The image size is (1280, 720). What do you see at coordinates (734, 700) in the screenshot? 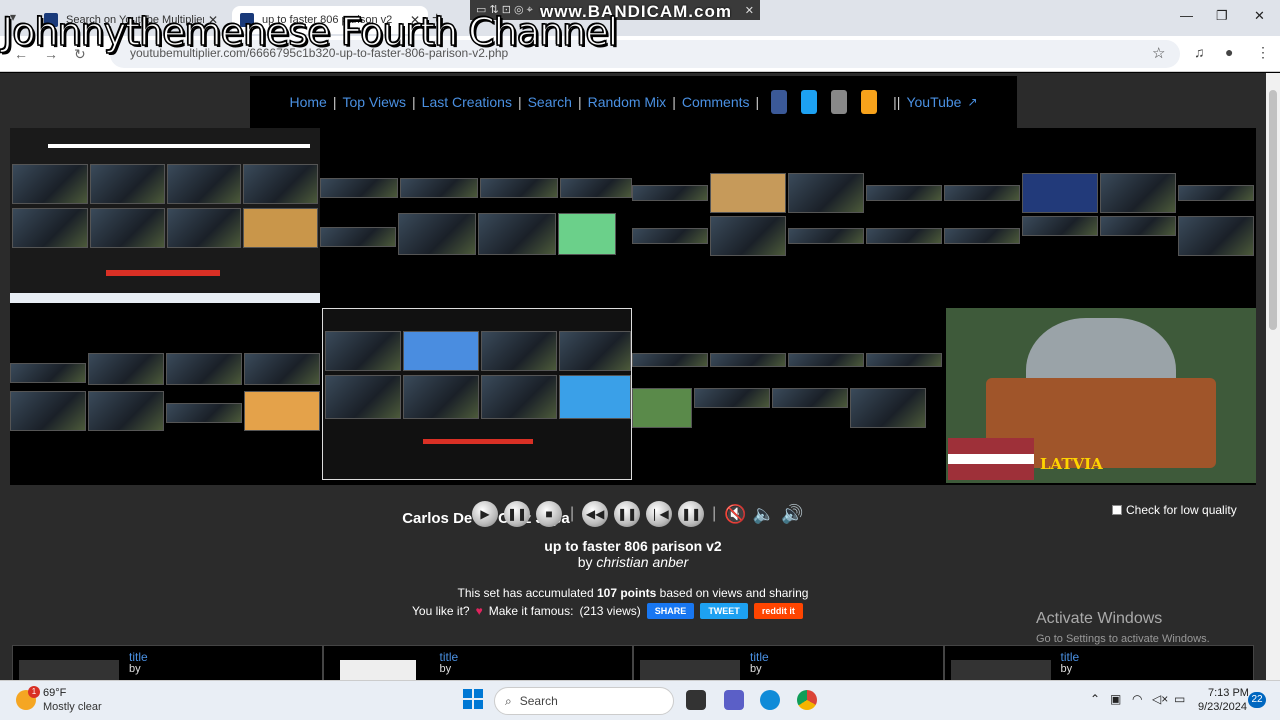
I see `teams-icon` at bounding box center [734, 700].